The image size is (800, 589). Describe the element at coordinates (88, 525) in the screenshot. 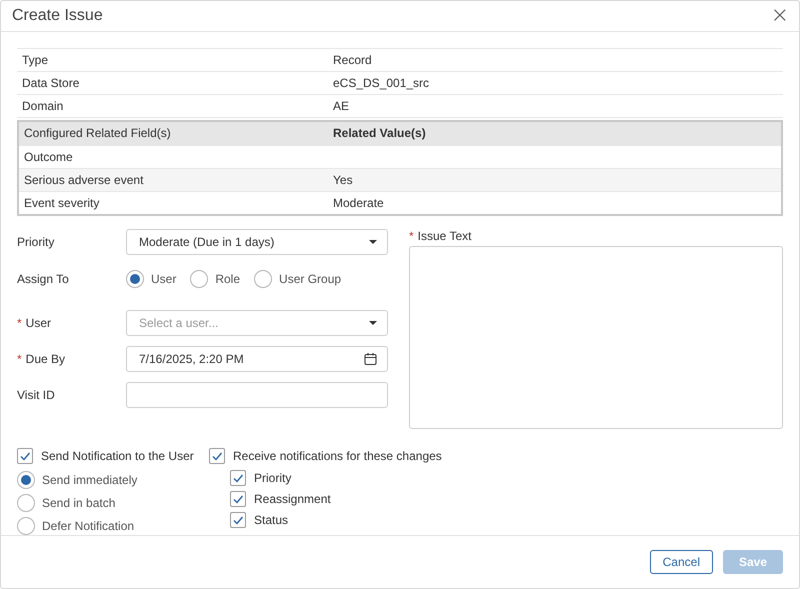

I see `radio-label: Defer Notification` at that location.